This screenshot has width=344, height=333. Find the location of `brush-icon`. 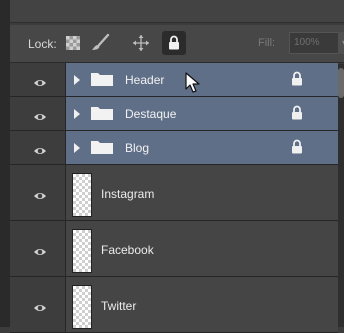

brush-icon is located at coordinates (100, 43).